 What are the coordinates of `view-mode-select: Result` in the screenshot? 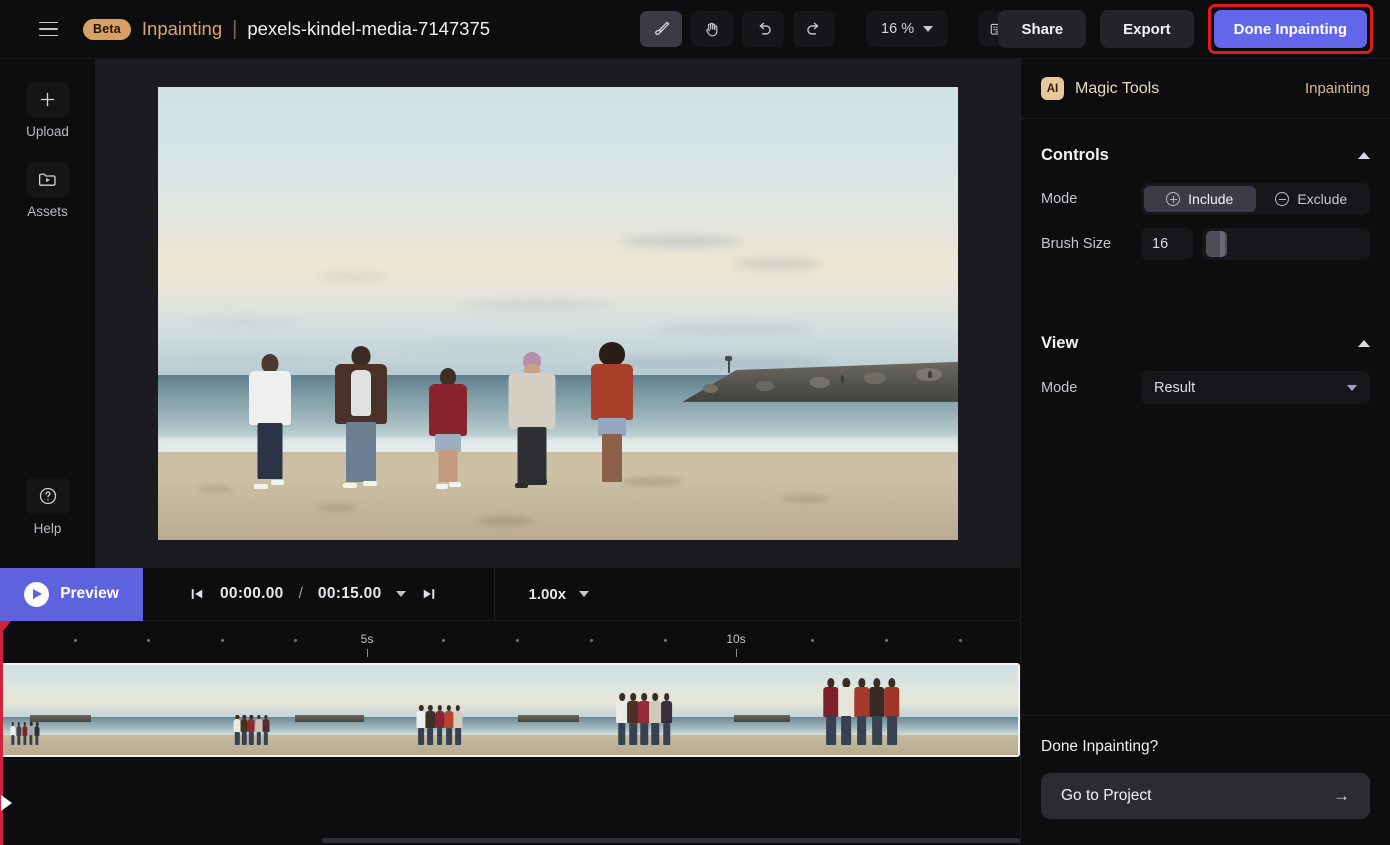 It's located at (1255, 387).